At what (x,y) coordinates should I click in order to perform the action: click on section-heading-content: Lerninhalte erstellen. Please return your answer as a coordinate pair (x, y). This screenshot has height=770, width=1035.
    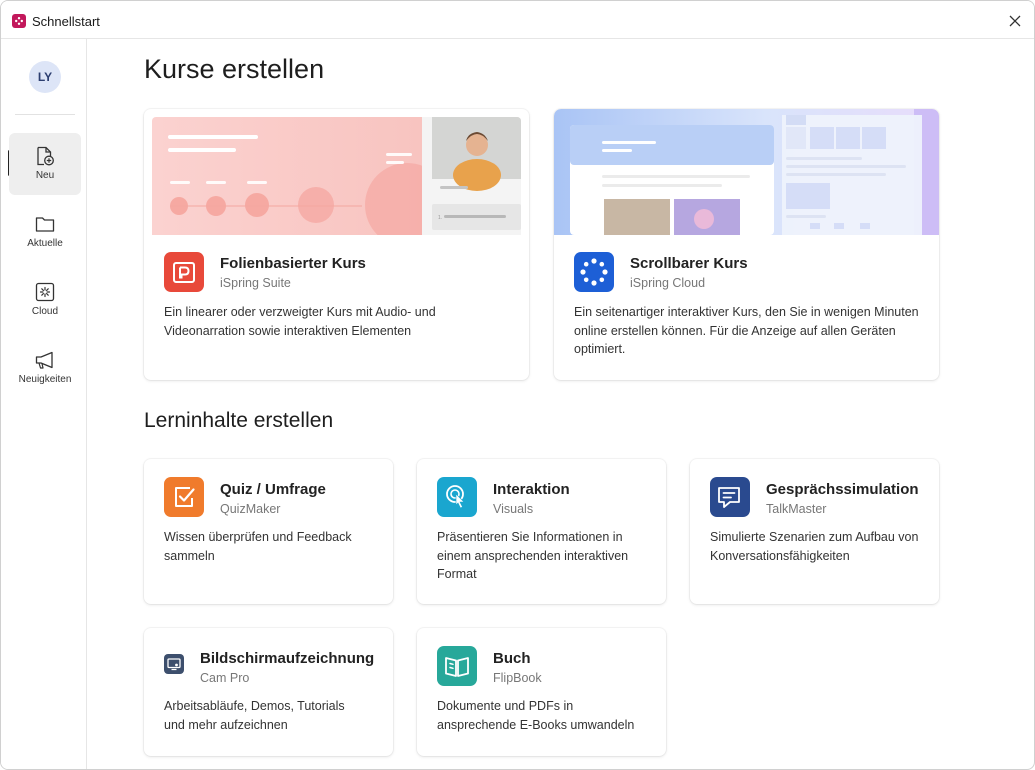
    Looking at the image, I should click on (239, 420).